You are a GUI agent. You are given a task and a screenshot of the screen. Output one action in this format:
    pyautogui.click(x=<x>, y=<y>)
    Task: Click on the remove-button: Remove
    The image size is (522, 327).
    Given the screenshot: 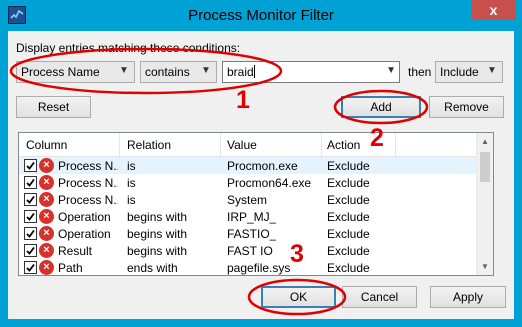 What is the action you would take?
    pyautogui.click(x=466, y=107)
    